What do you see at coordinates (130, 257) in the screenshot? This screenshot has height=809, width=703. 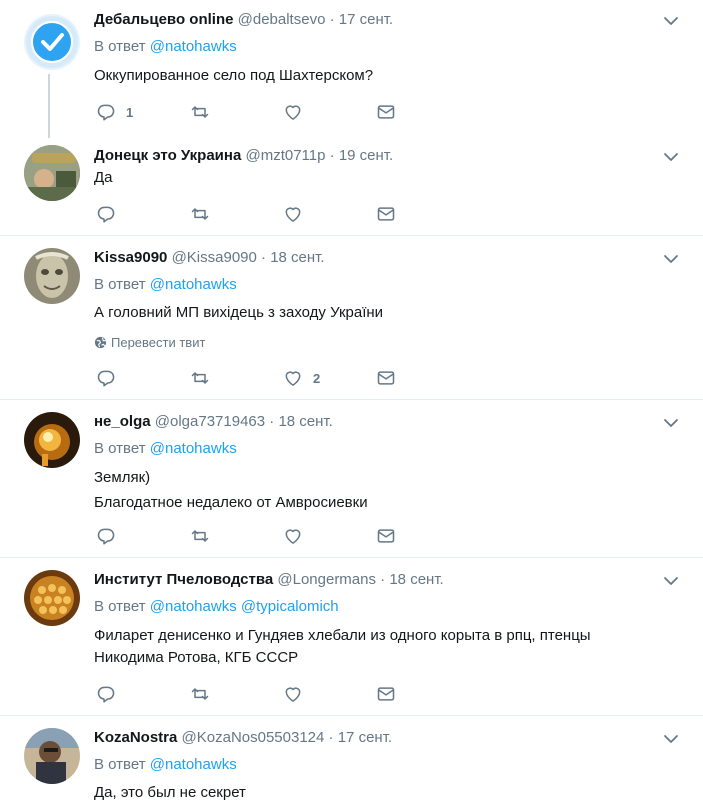 I see `author-name: Kissa9090` at bounding box center [130, 257].